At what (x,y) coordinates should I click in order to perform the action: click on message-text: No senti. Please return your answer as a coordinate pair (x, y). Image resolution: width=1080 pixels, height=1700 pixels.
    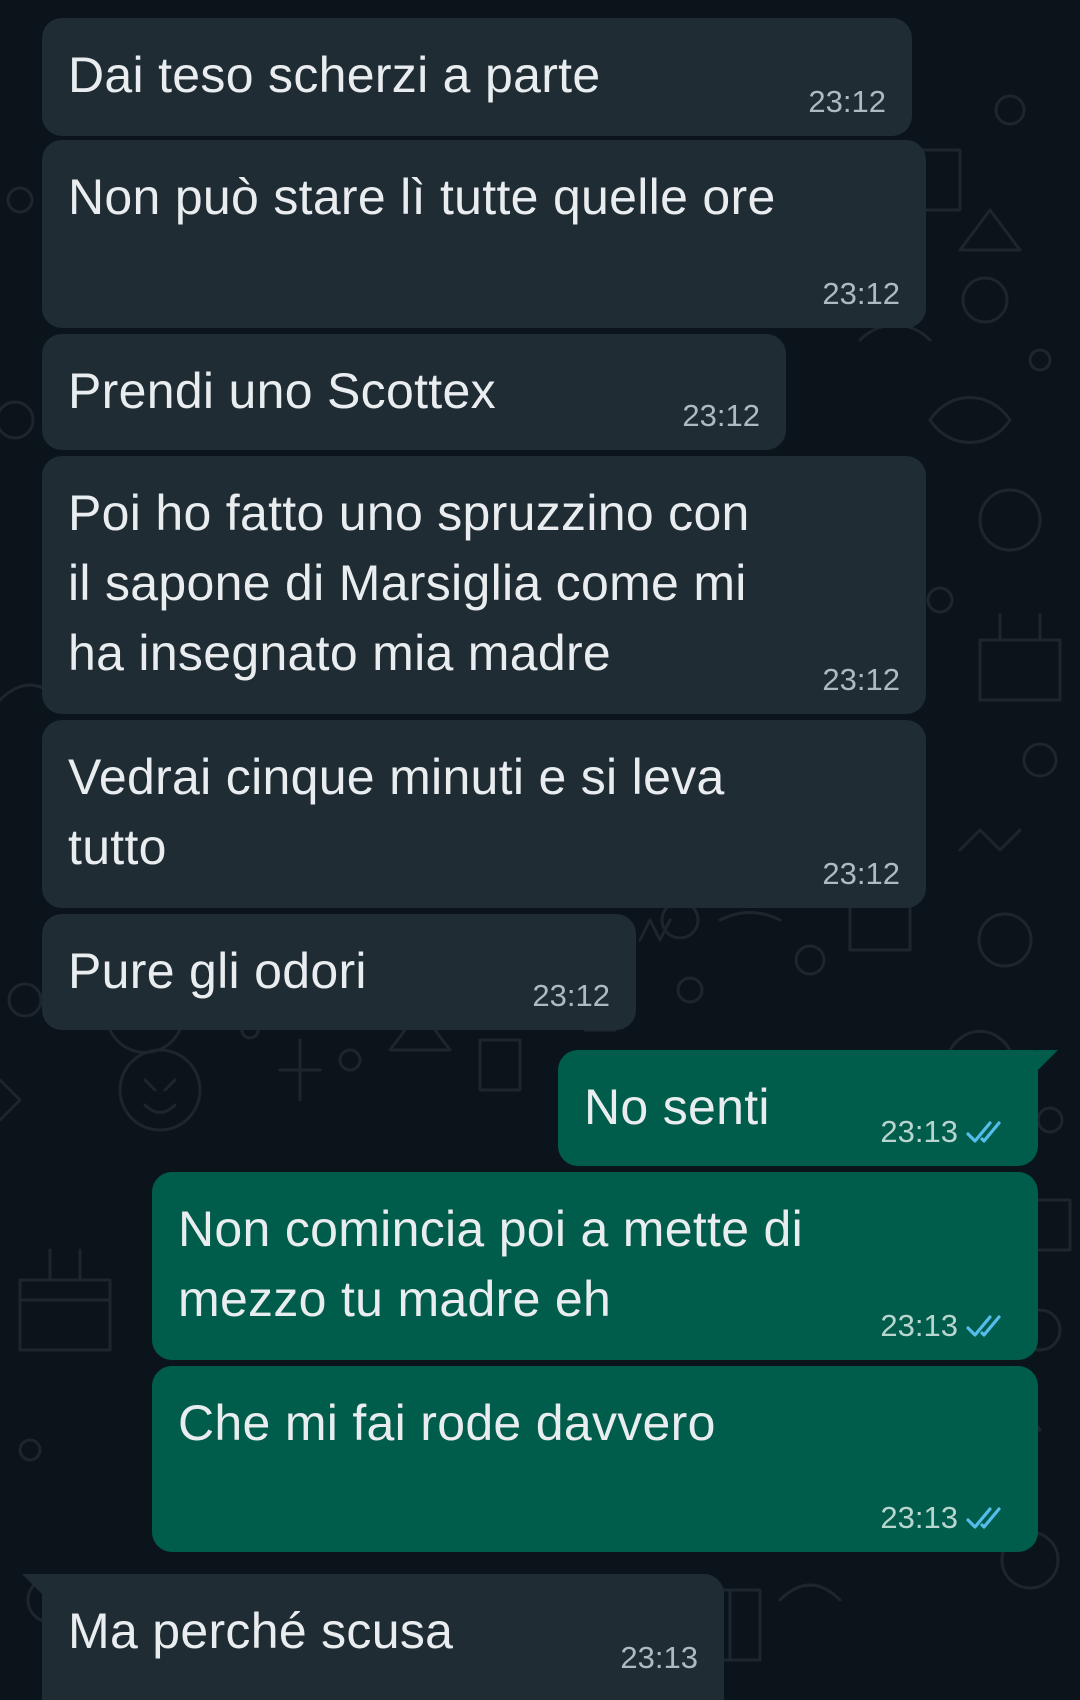
    Looking at the image, I should click on (677, 1107).